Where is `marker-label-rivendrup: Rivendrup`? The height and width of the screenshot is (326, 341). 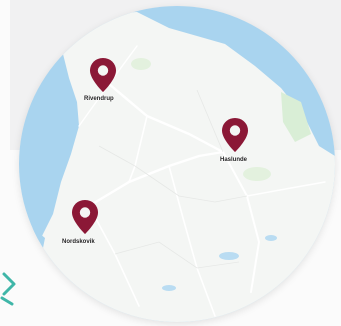 marker-label-rivendrup: Rivendrup is located at coordinates (99, 99).